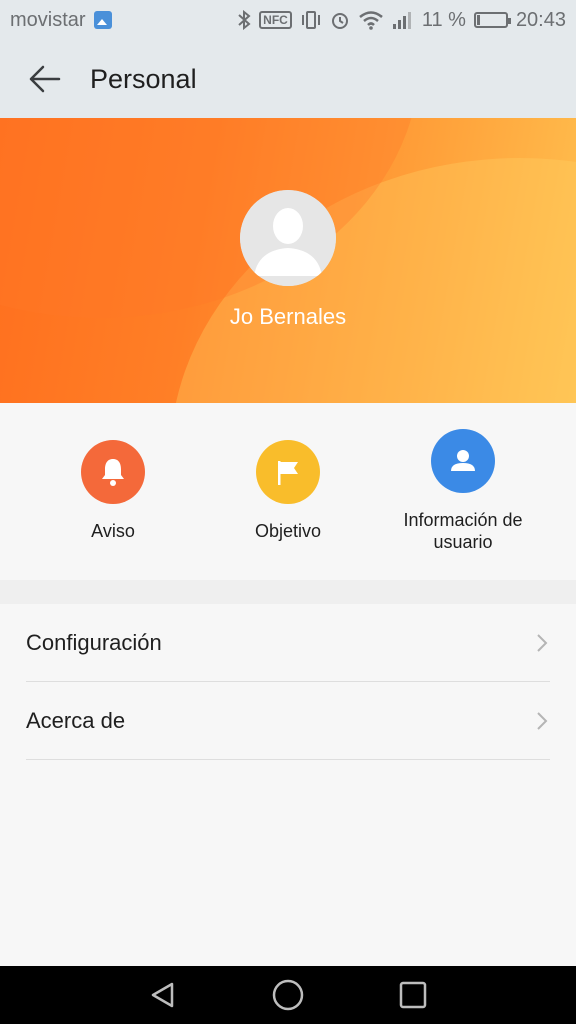 Image resolution: width=576 pixels, height=1024 pixels. Describe the element at coordinates (288, 79) in the screenshot. I see `app-bar: Personal` at that location.